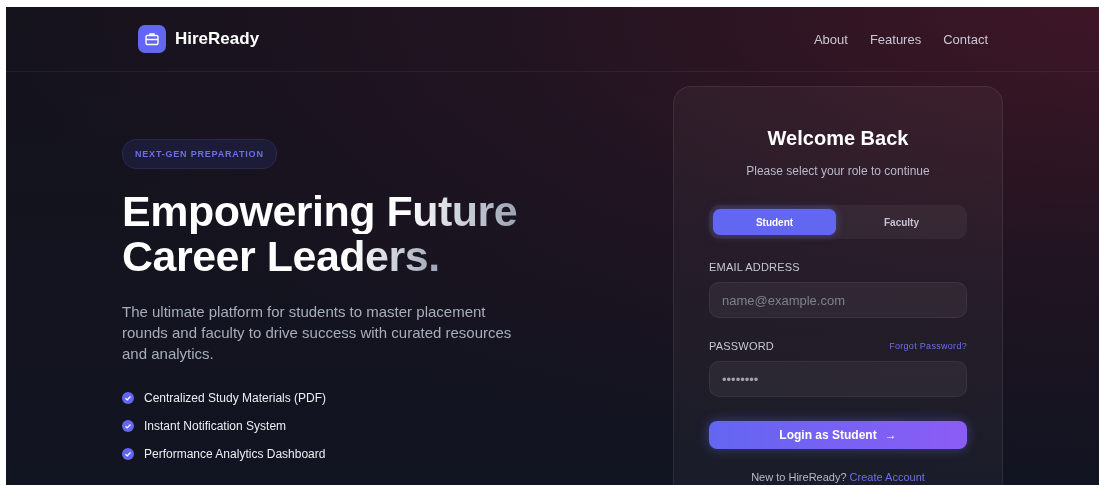  Describe the element at coordinates (838, 435) in the screenshot. I see `login-button: Login as Student →` at that location.